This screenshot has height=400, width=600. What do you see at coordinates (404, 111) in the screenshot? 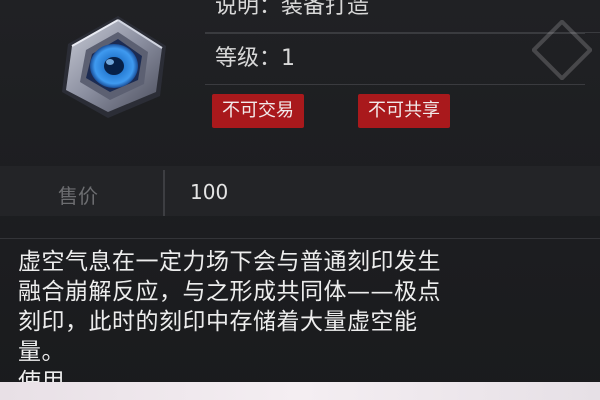
I see `tag-unshareable: 不可共享` at bounding box center [404, 111].